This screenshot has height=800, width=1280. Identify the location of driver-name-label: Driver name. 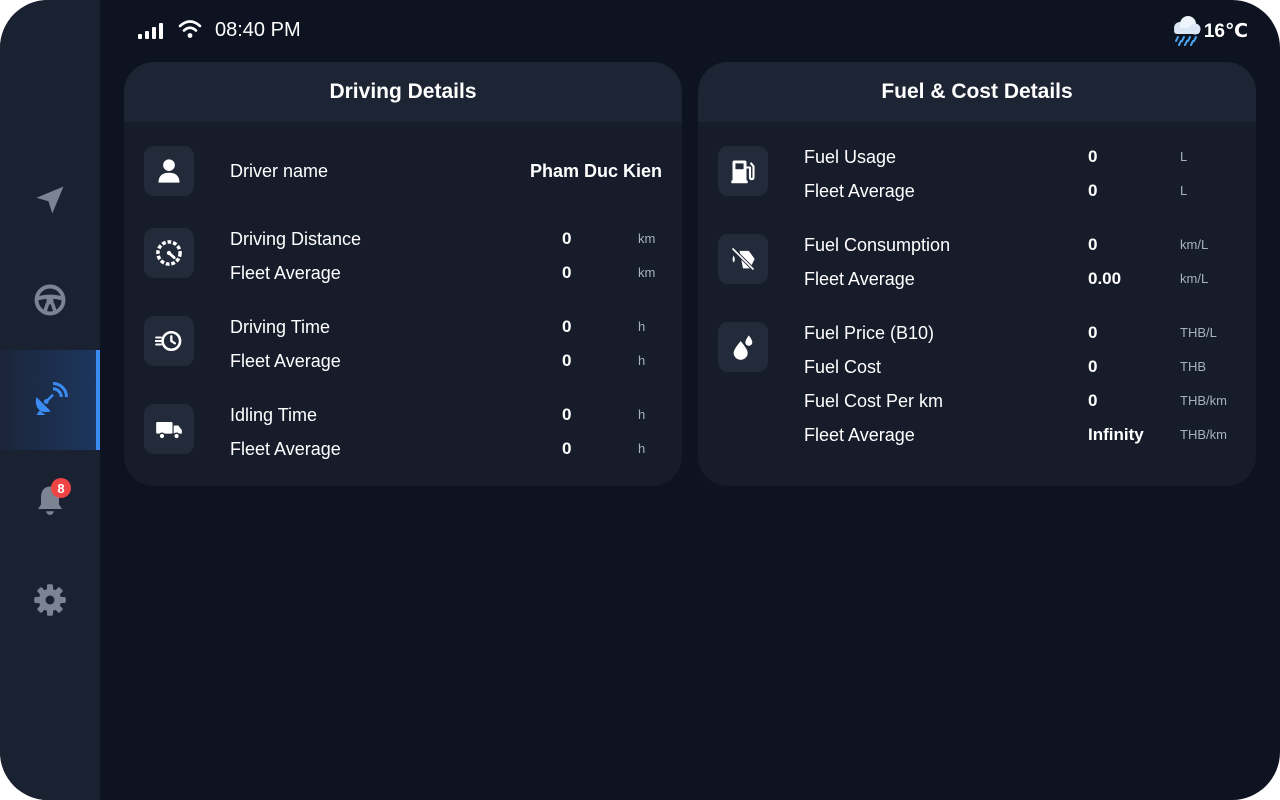
(279, 171).